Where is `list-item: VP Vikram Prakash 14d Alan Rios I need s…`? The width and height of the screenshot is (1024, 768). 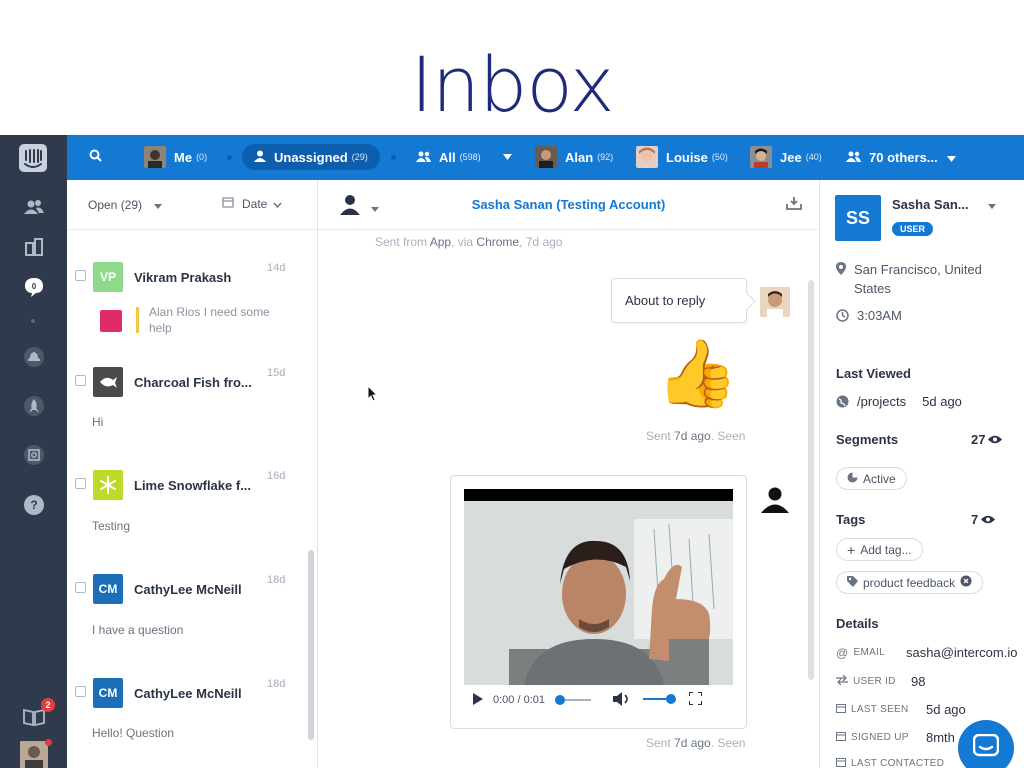 list-item: VP Vikram Prakash 14d Alan Rios I need s… is located at coordinates (189, 282).